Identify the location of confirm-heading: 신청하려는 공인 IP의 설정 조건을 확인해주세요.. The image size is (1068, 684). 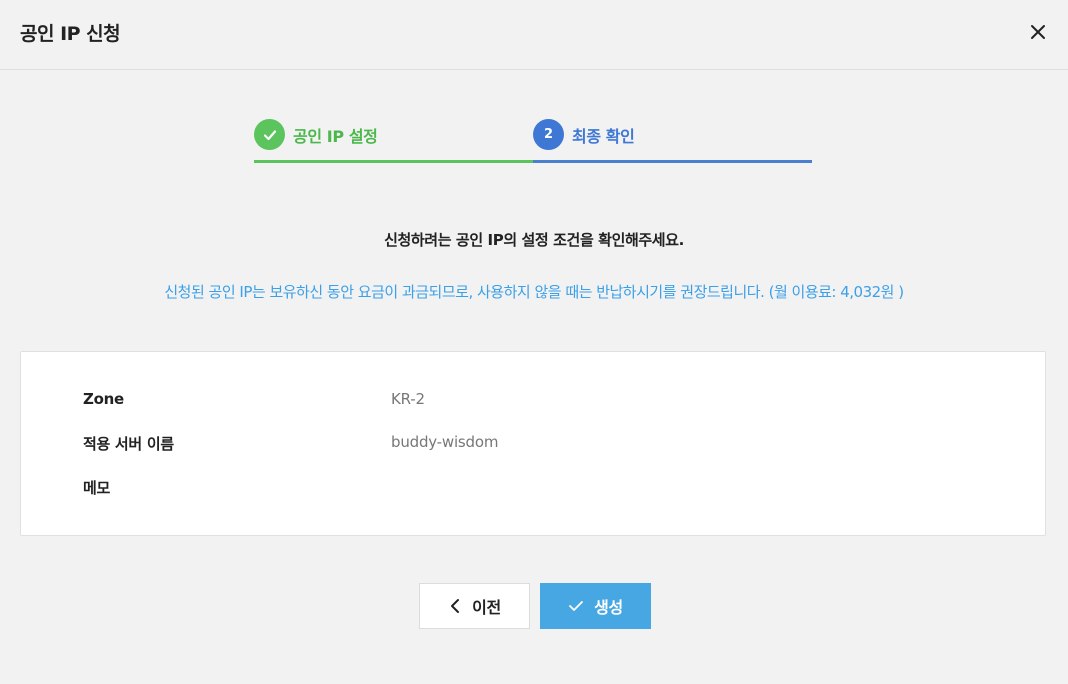
(534, 240).